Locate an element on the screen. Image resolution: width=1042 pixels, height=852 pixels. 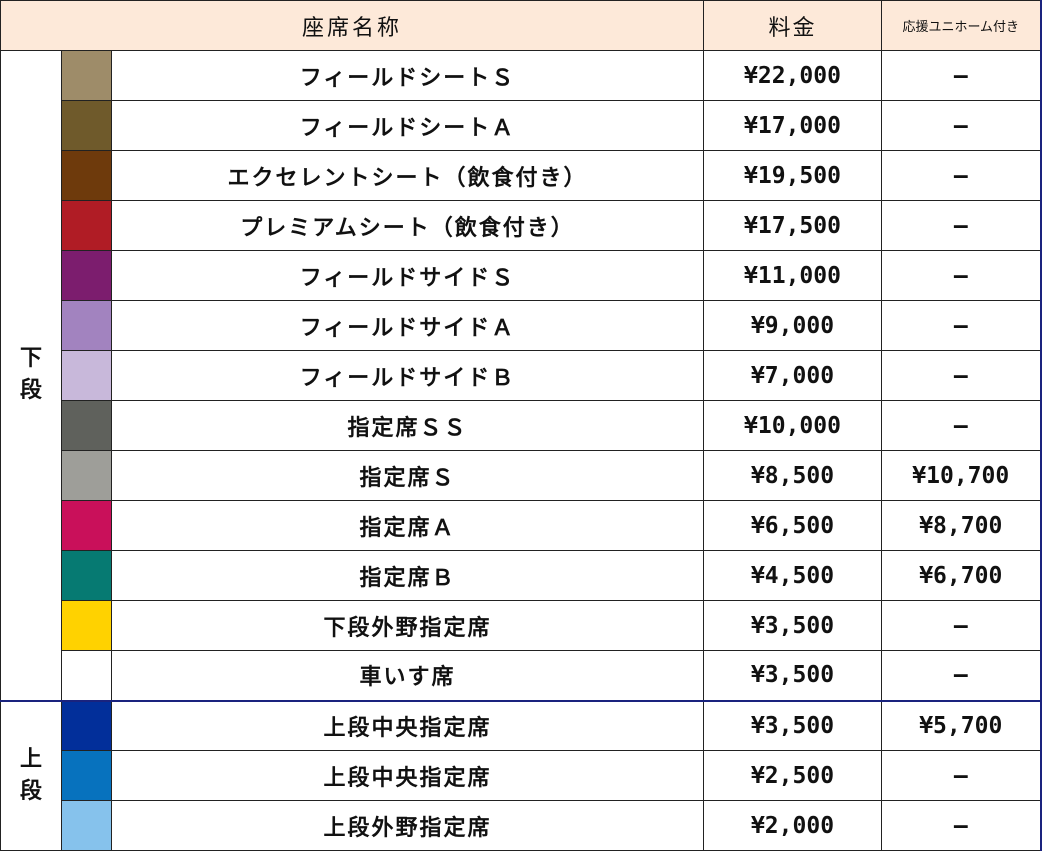
seat-price: ¥10,000 is located at coordinates (792, 425).